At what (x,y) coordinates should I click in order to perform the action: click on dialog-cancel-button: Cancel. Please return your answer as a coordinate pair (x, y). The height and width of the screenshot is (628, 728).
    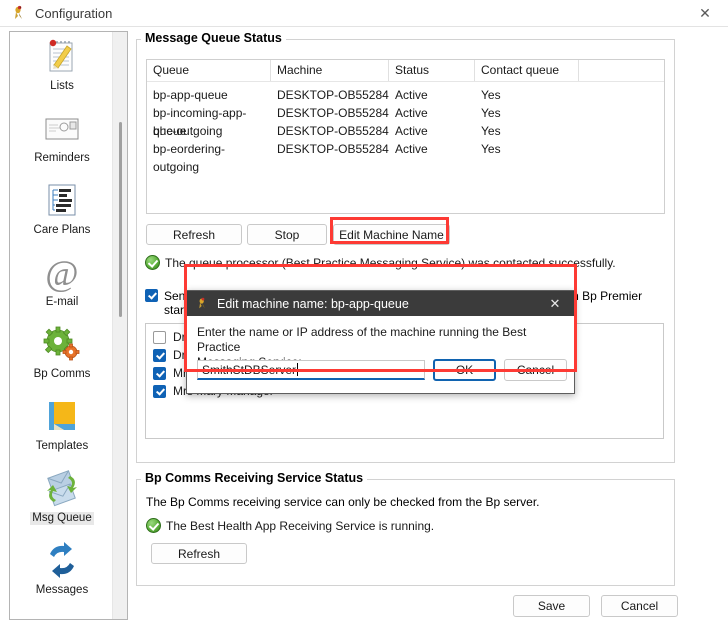
    Looking at the image, I should click on (535, 370).